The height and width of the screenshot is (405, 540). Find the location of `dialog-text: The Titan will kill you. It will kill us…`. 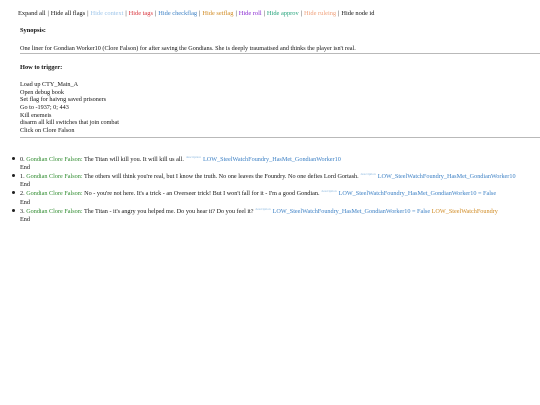

dialog-text: The Titan will kill you. It will kill us… is located at coordinates (134, 160).